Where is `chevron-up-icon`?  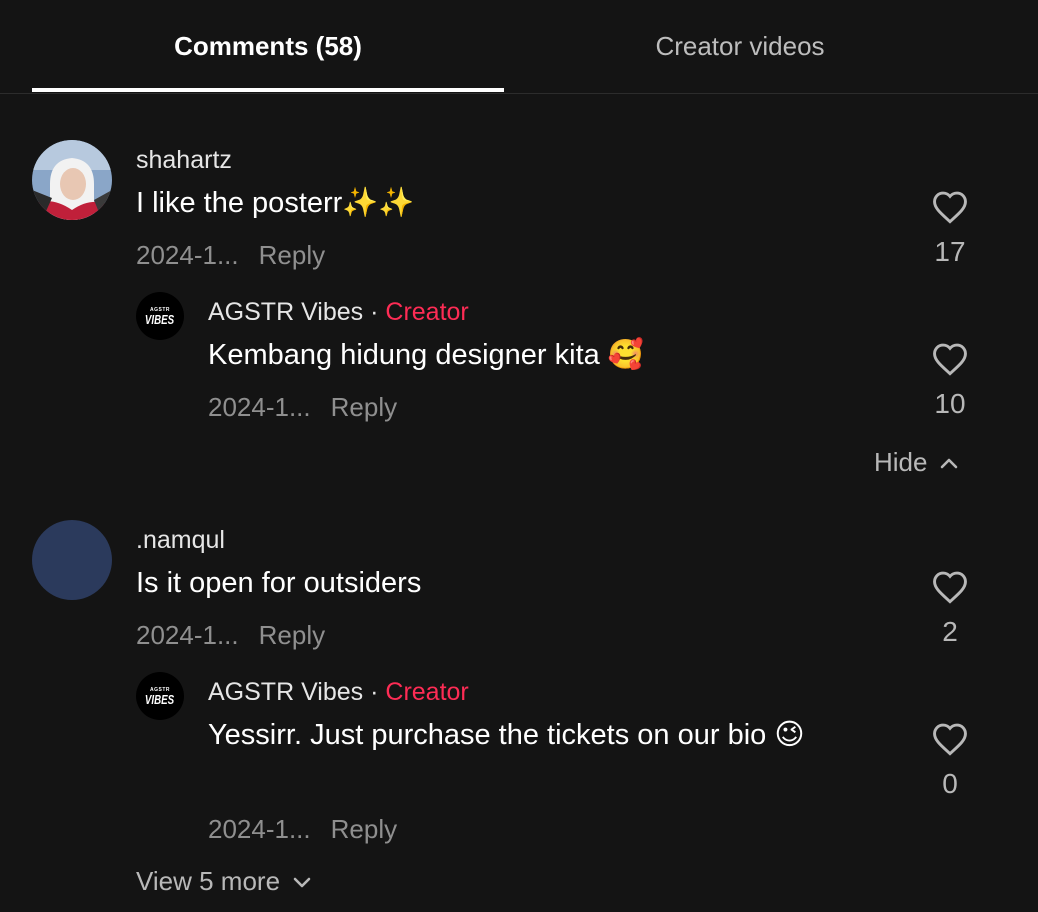 chevron-up-icon is located at coordinates (949, 463).